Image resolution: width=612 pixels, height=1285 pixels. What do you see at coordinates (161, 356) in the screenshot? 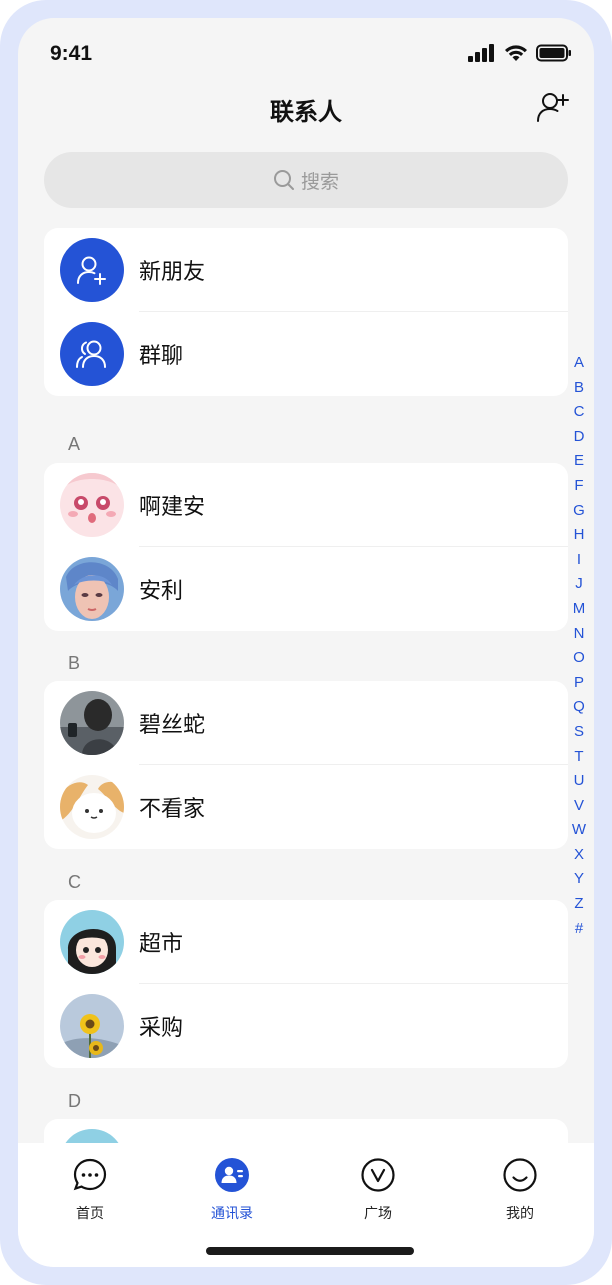
I see `group-chat-label: 群聊` at bounding box center [161, 356].